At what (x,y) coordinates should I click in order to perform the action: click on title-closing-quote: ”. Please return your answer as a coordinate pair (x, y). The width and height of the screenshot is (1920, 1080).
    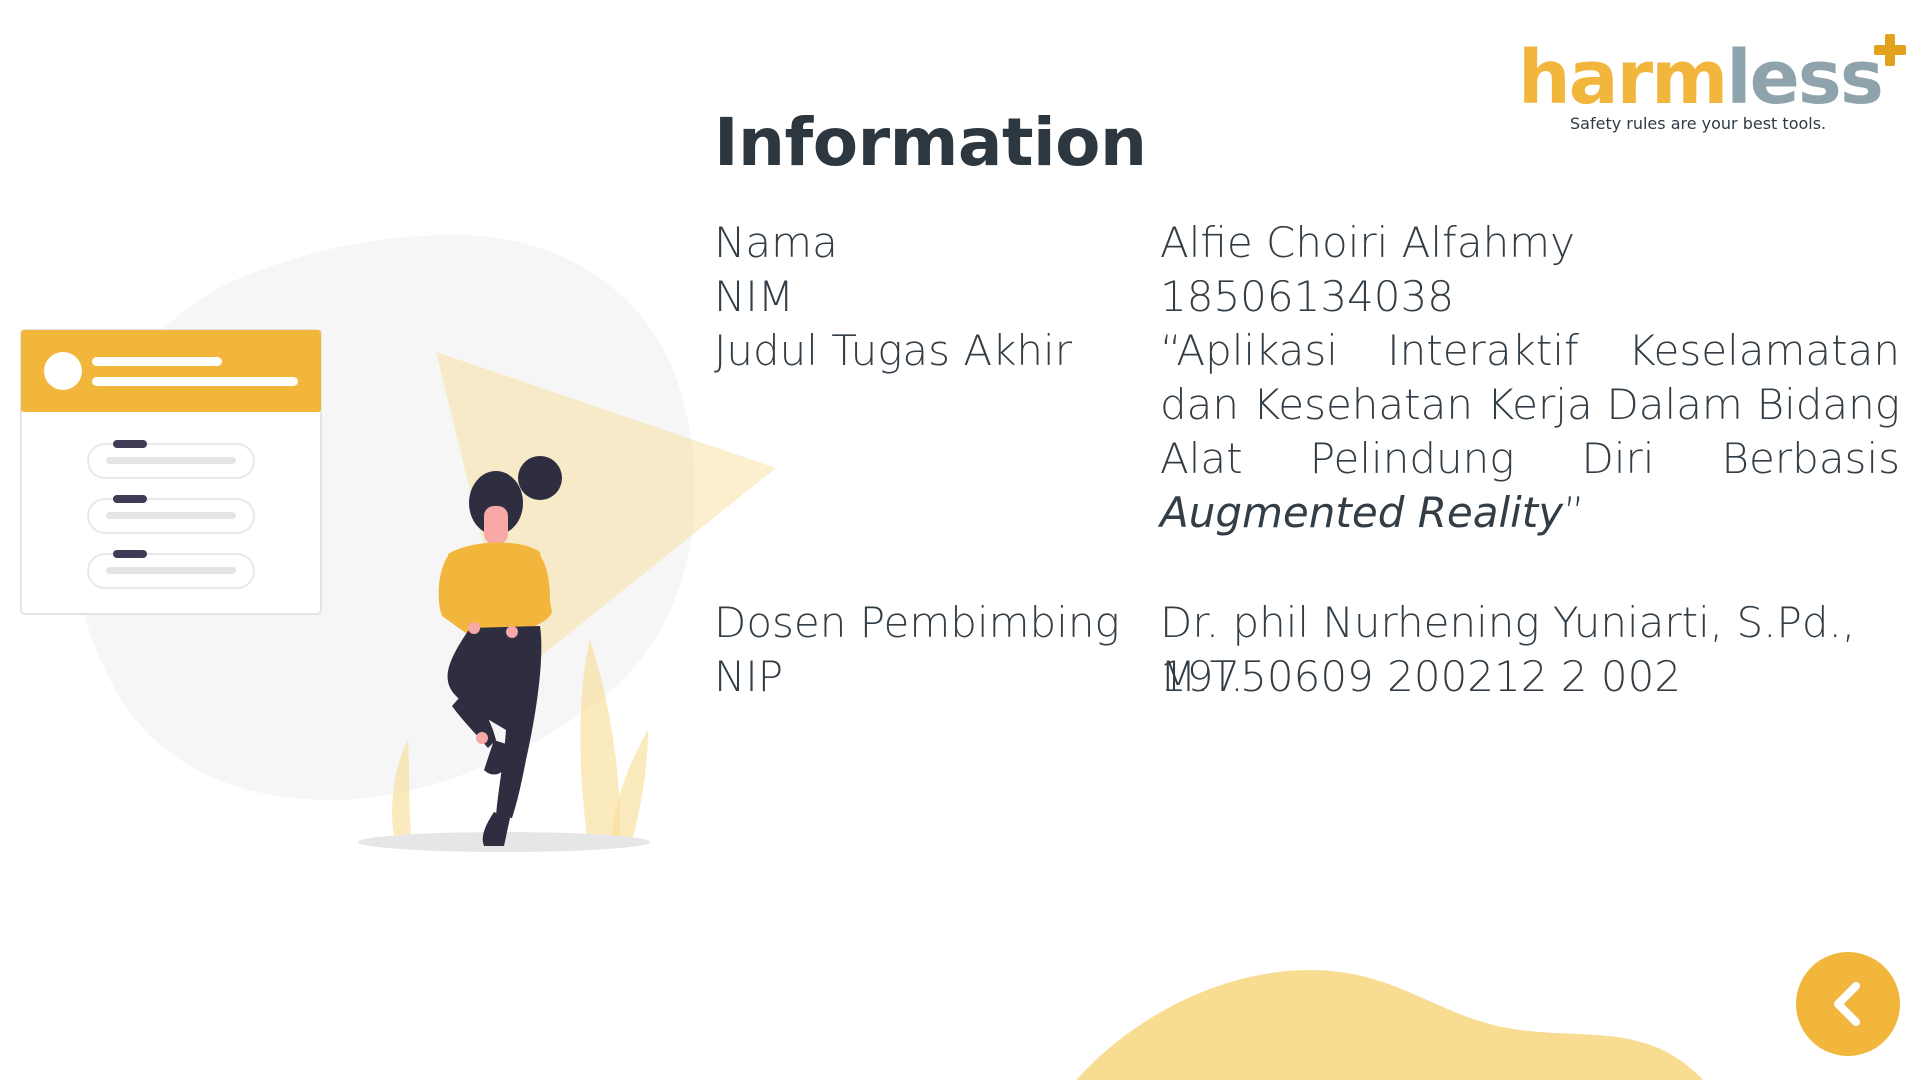
    Looking at the image, I should click on (1574, 512).